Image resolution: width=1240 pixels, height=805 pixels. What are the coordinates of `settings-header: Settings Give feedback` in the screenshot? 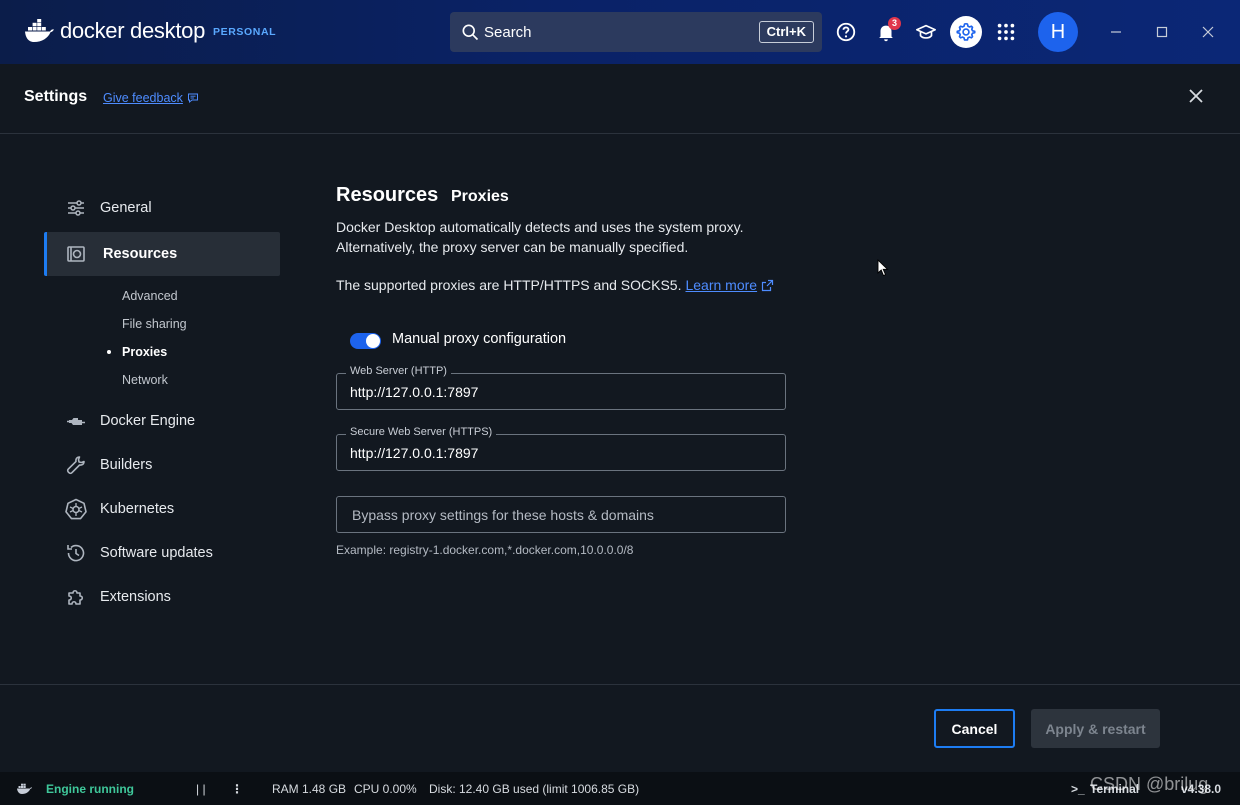 It's located at (620, 99).